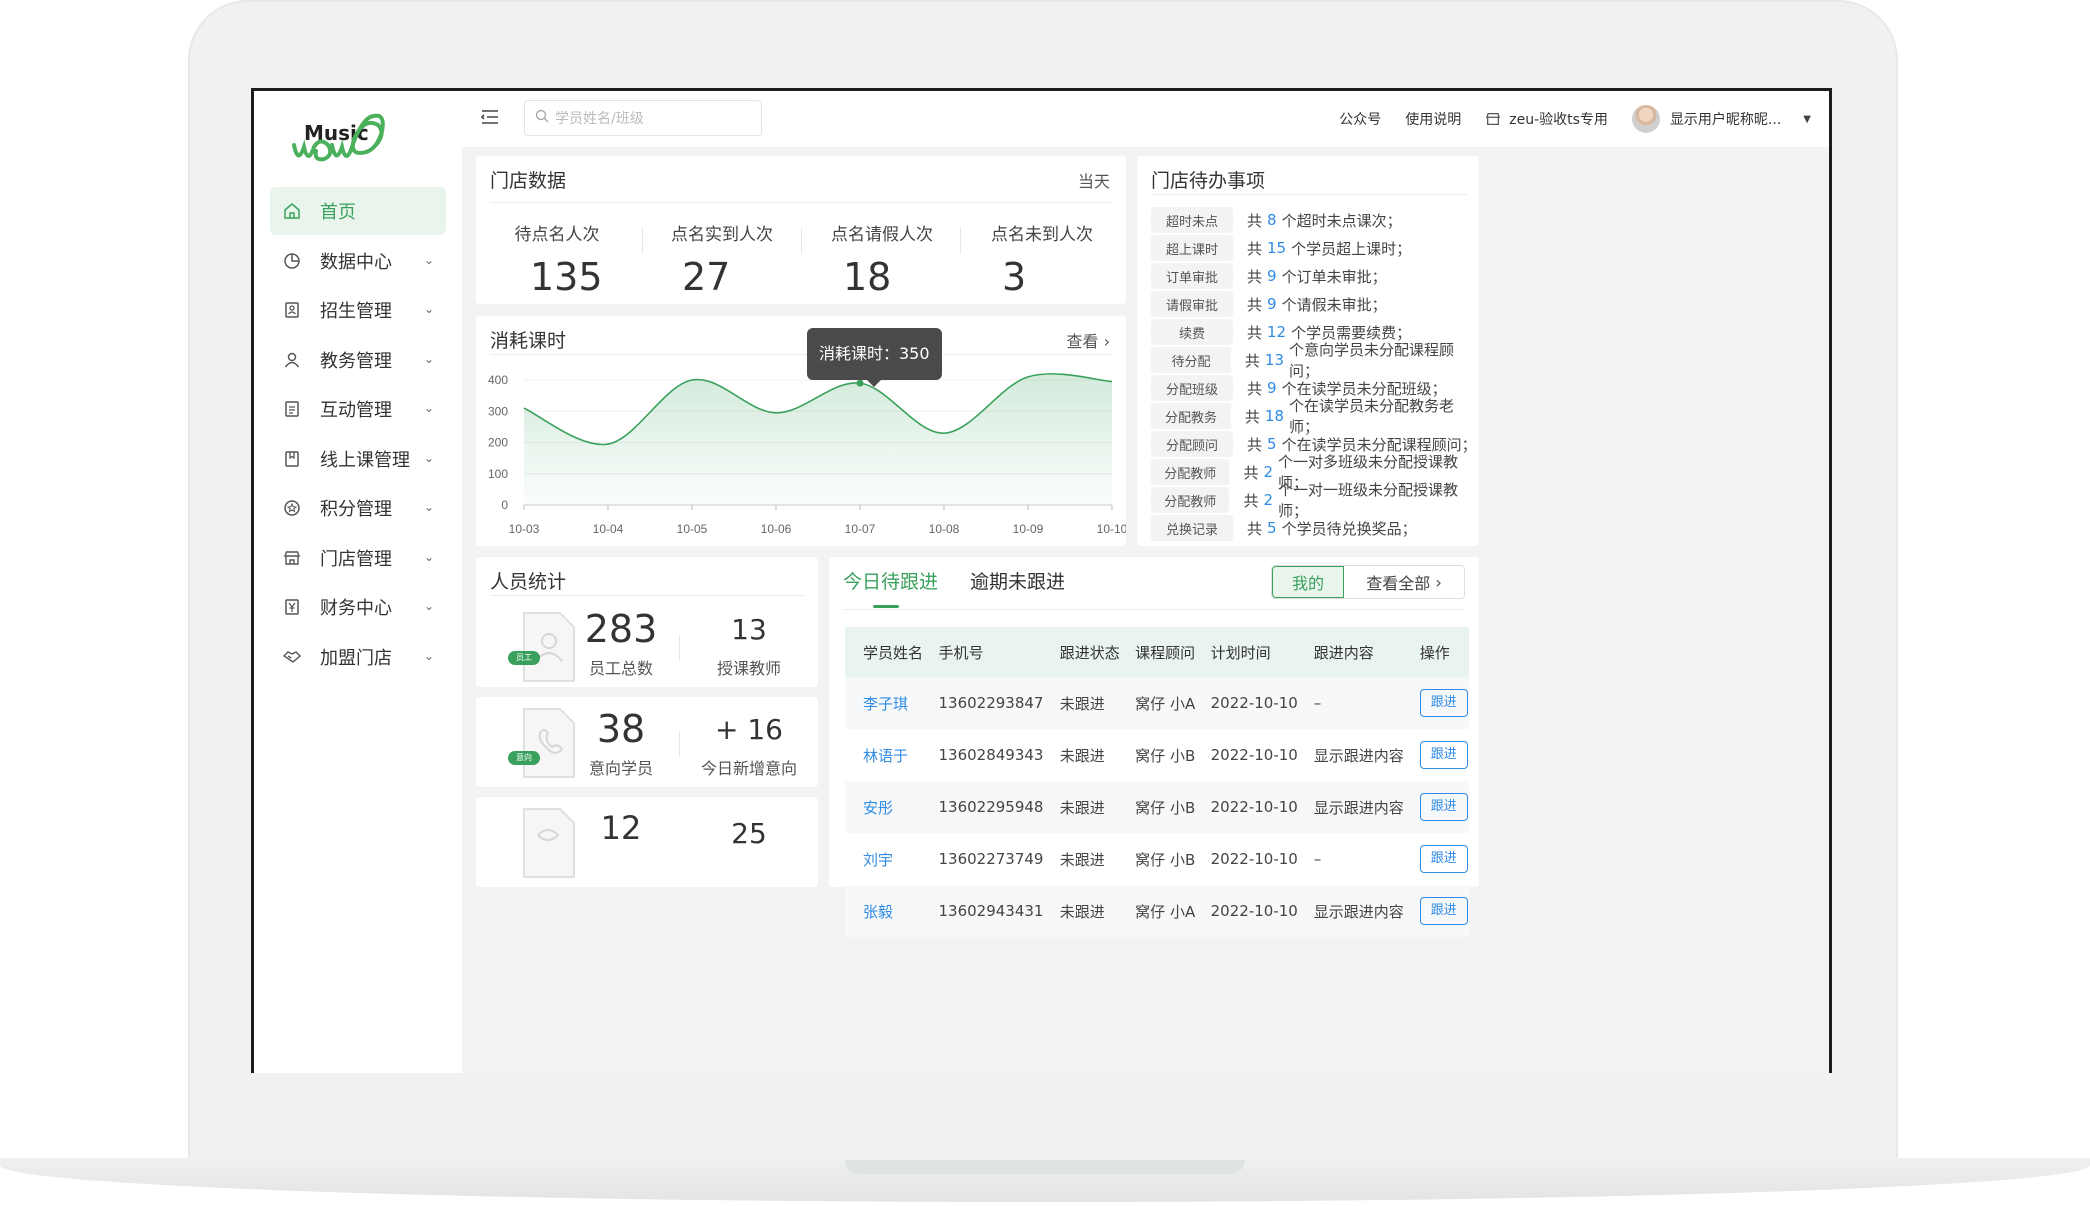  Describe the element at coordinates (1191, 360) in the screenshot. I see `todo-tag: 待分配` at that location.